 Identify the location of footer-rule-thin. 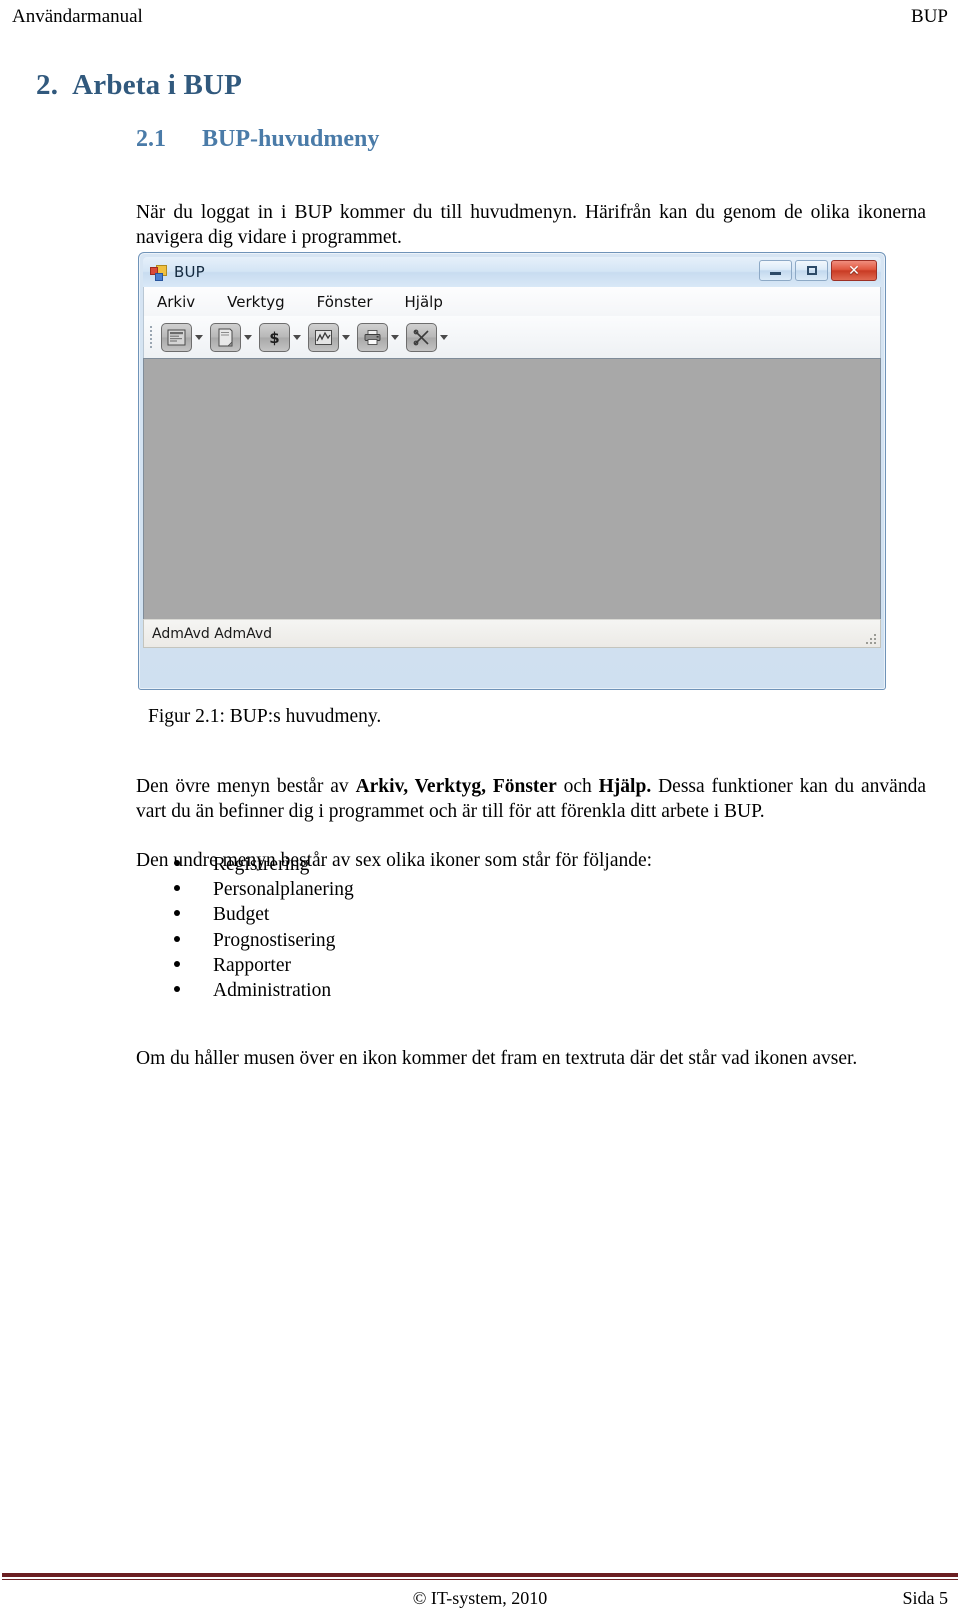
(480, 1579).